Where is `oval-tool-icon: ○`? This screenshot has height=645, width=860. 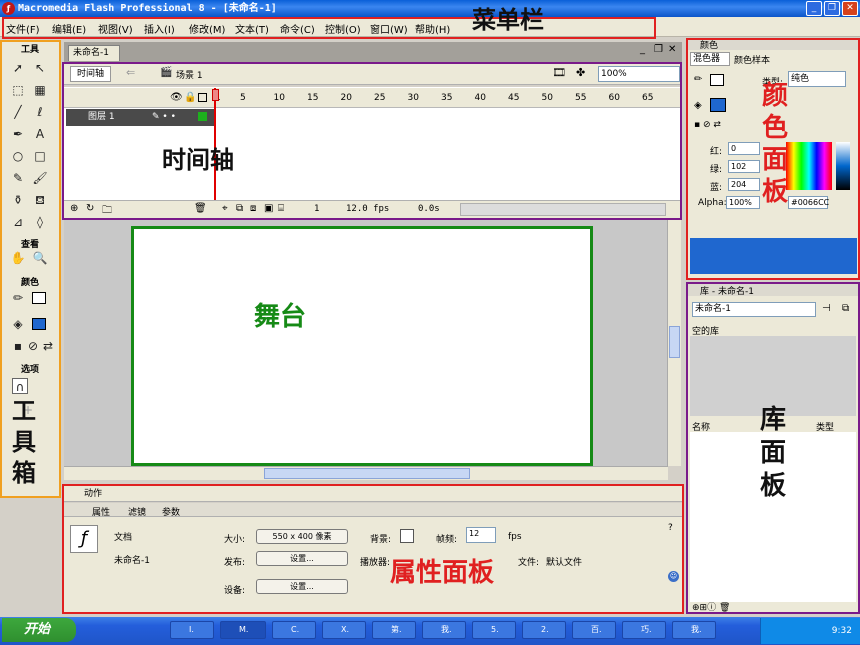 oval-tool-icon: ○ is located at coordinates (18, 156).